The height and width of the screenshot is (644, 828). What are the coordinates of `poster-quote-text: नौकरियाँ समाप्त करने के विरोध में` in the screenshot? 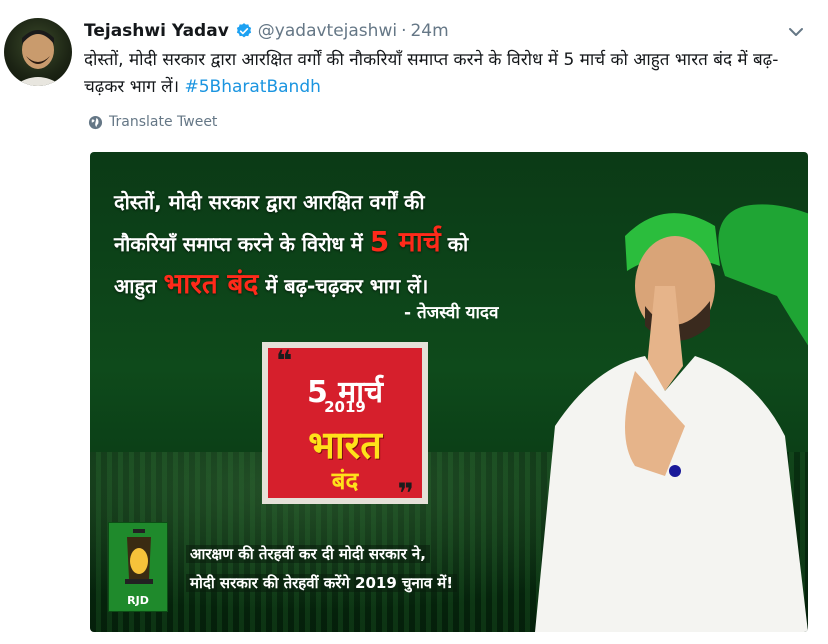 It's located at (238, 244).